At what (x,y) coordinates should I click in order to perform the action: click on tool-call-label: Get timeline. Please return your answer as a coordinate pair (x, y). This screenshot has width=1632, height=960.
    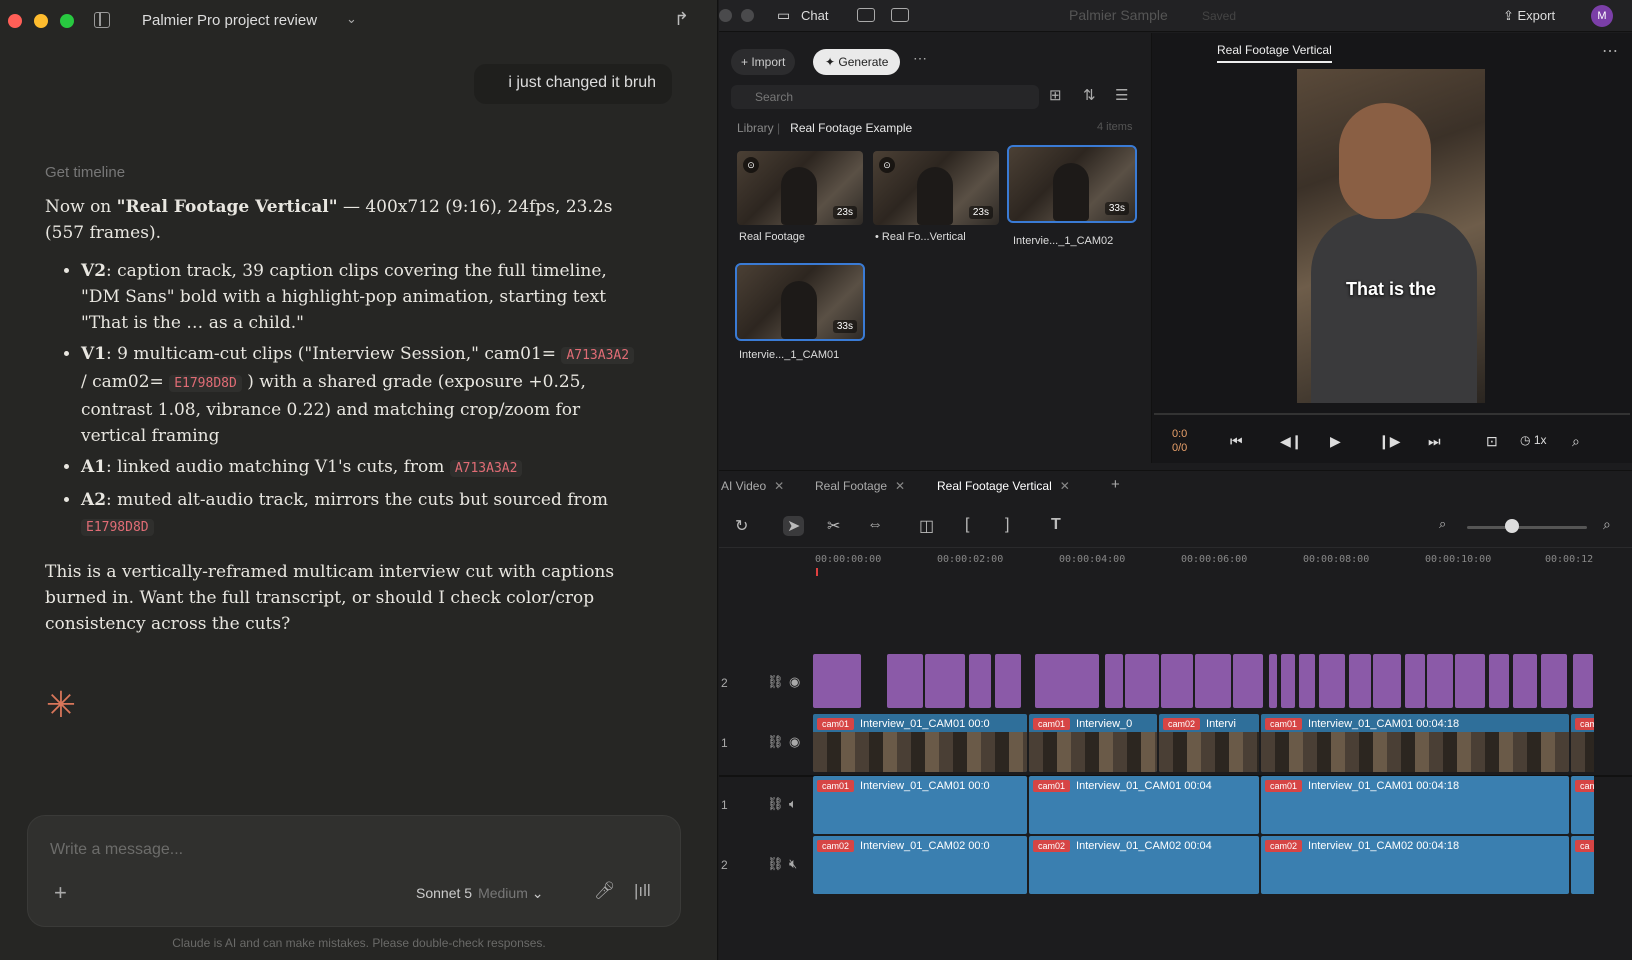
    Looking at the image, I should click on (85, 172).